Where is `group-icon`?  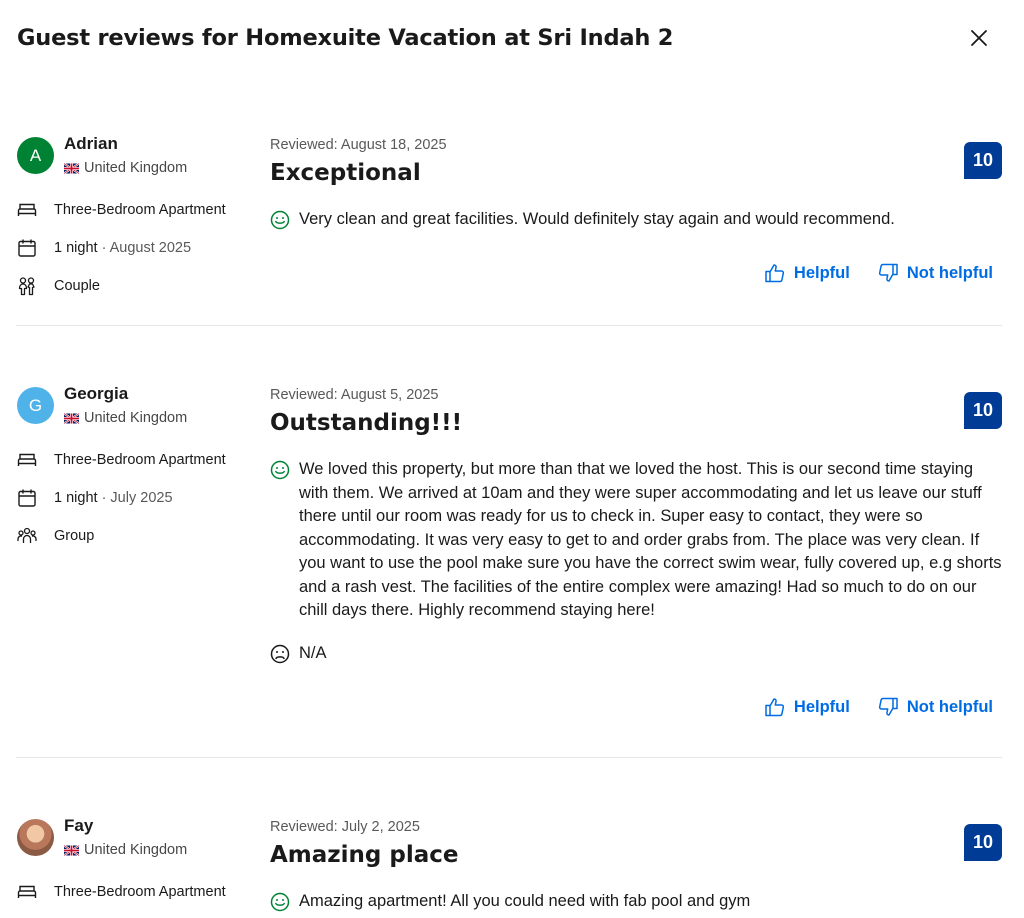
group-icon is located at coordinates (27, 536).